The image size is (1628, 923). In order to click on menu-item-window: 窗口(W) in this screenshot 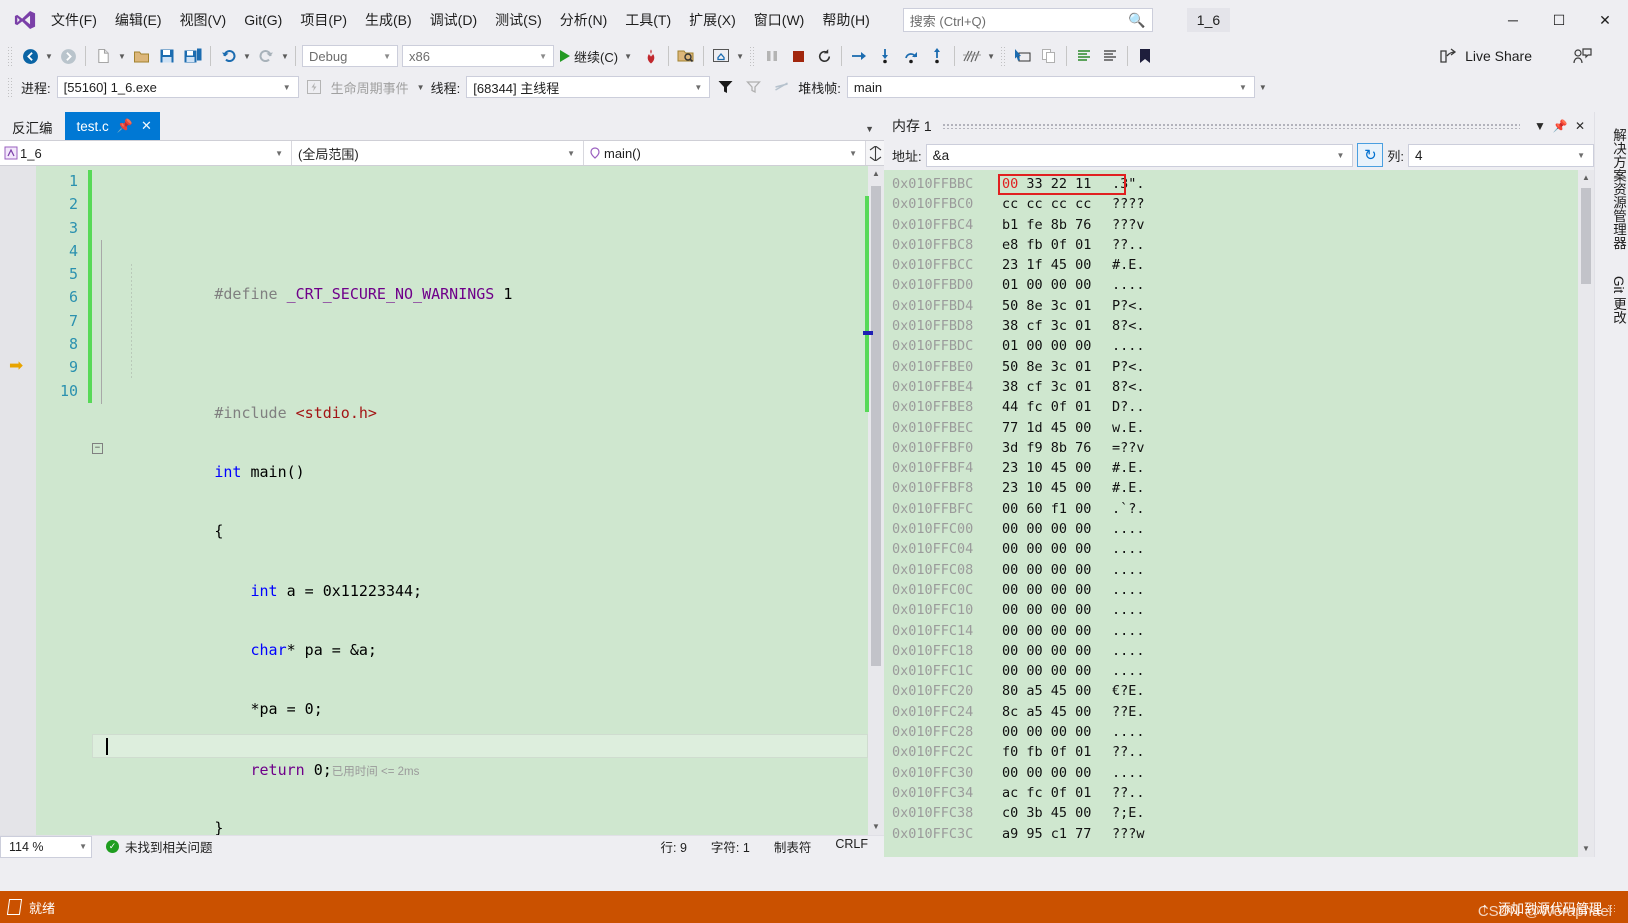, I will do `click(779, 20)`.